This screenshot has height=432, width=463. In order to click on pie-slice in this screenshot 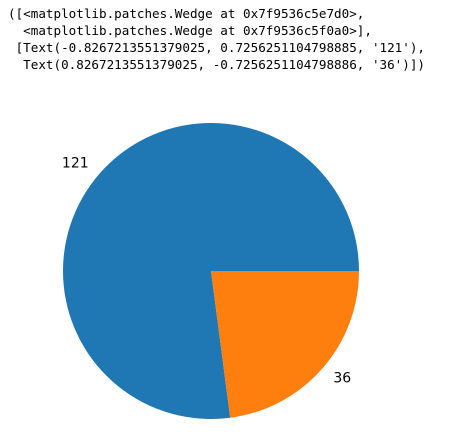, I will do `click(285, 344)`.